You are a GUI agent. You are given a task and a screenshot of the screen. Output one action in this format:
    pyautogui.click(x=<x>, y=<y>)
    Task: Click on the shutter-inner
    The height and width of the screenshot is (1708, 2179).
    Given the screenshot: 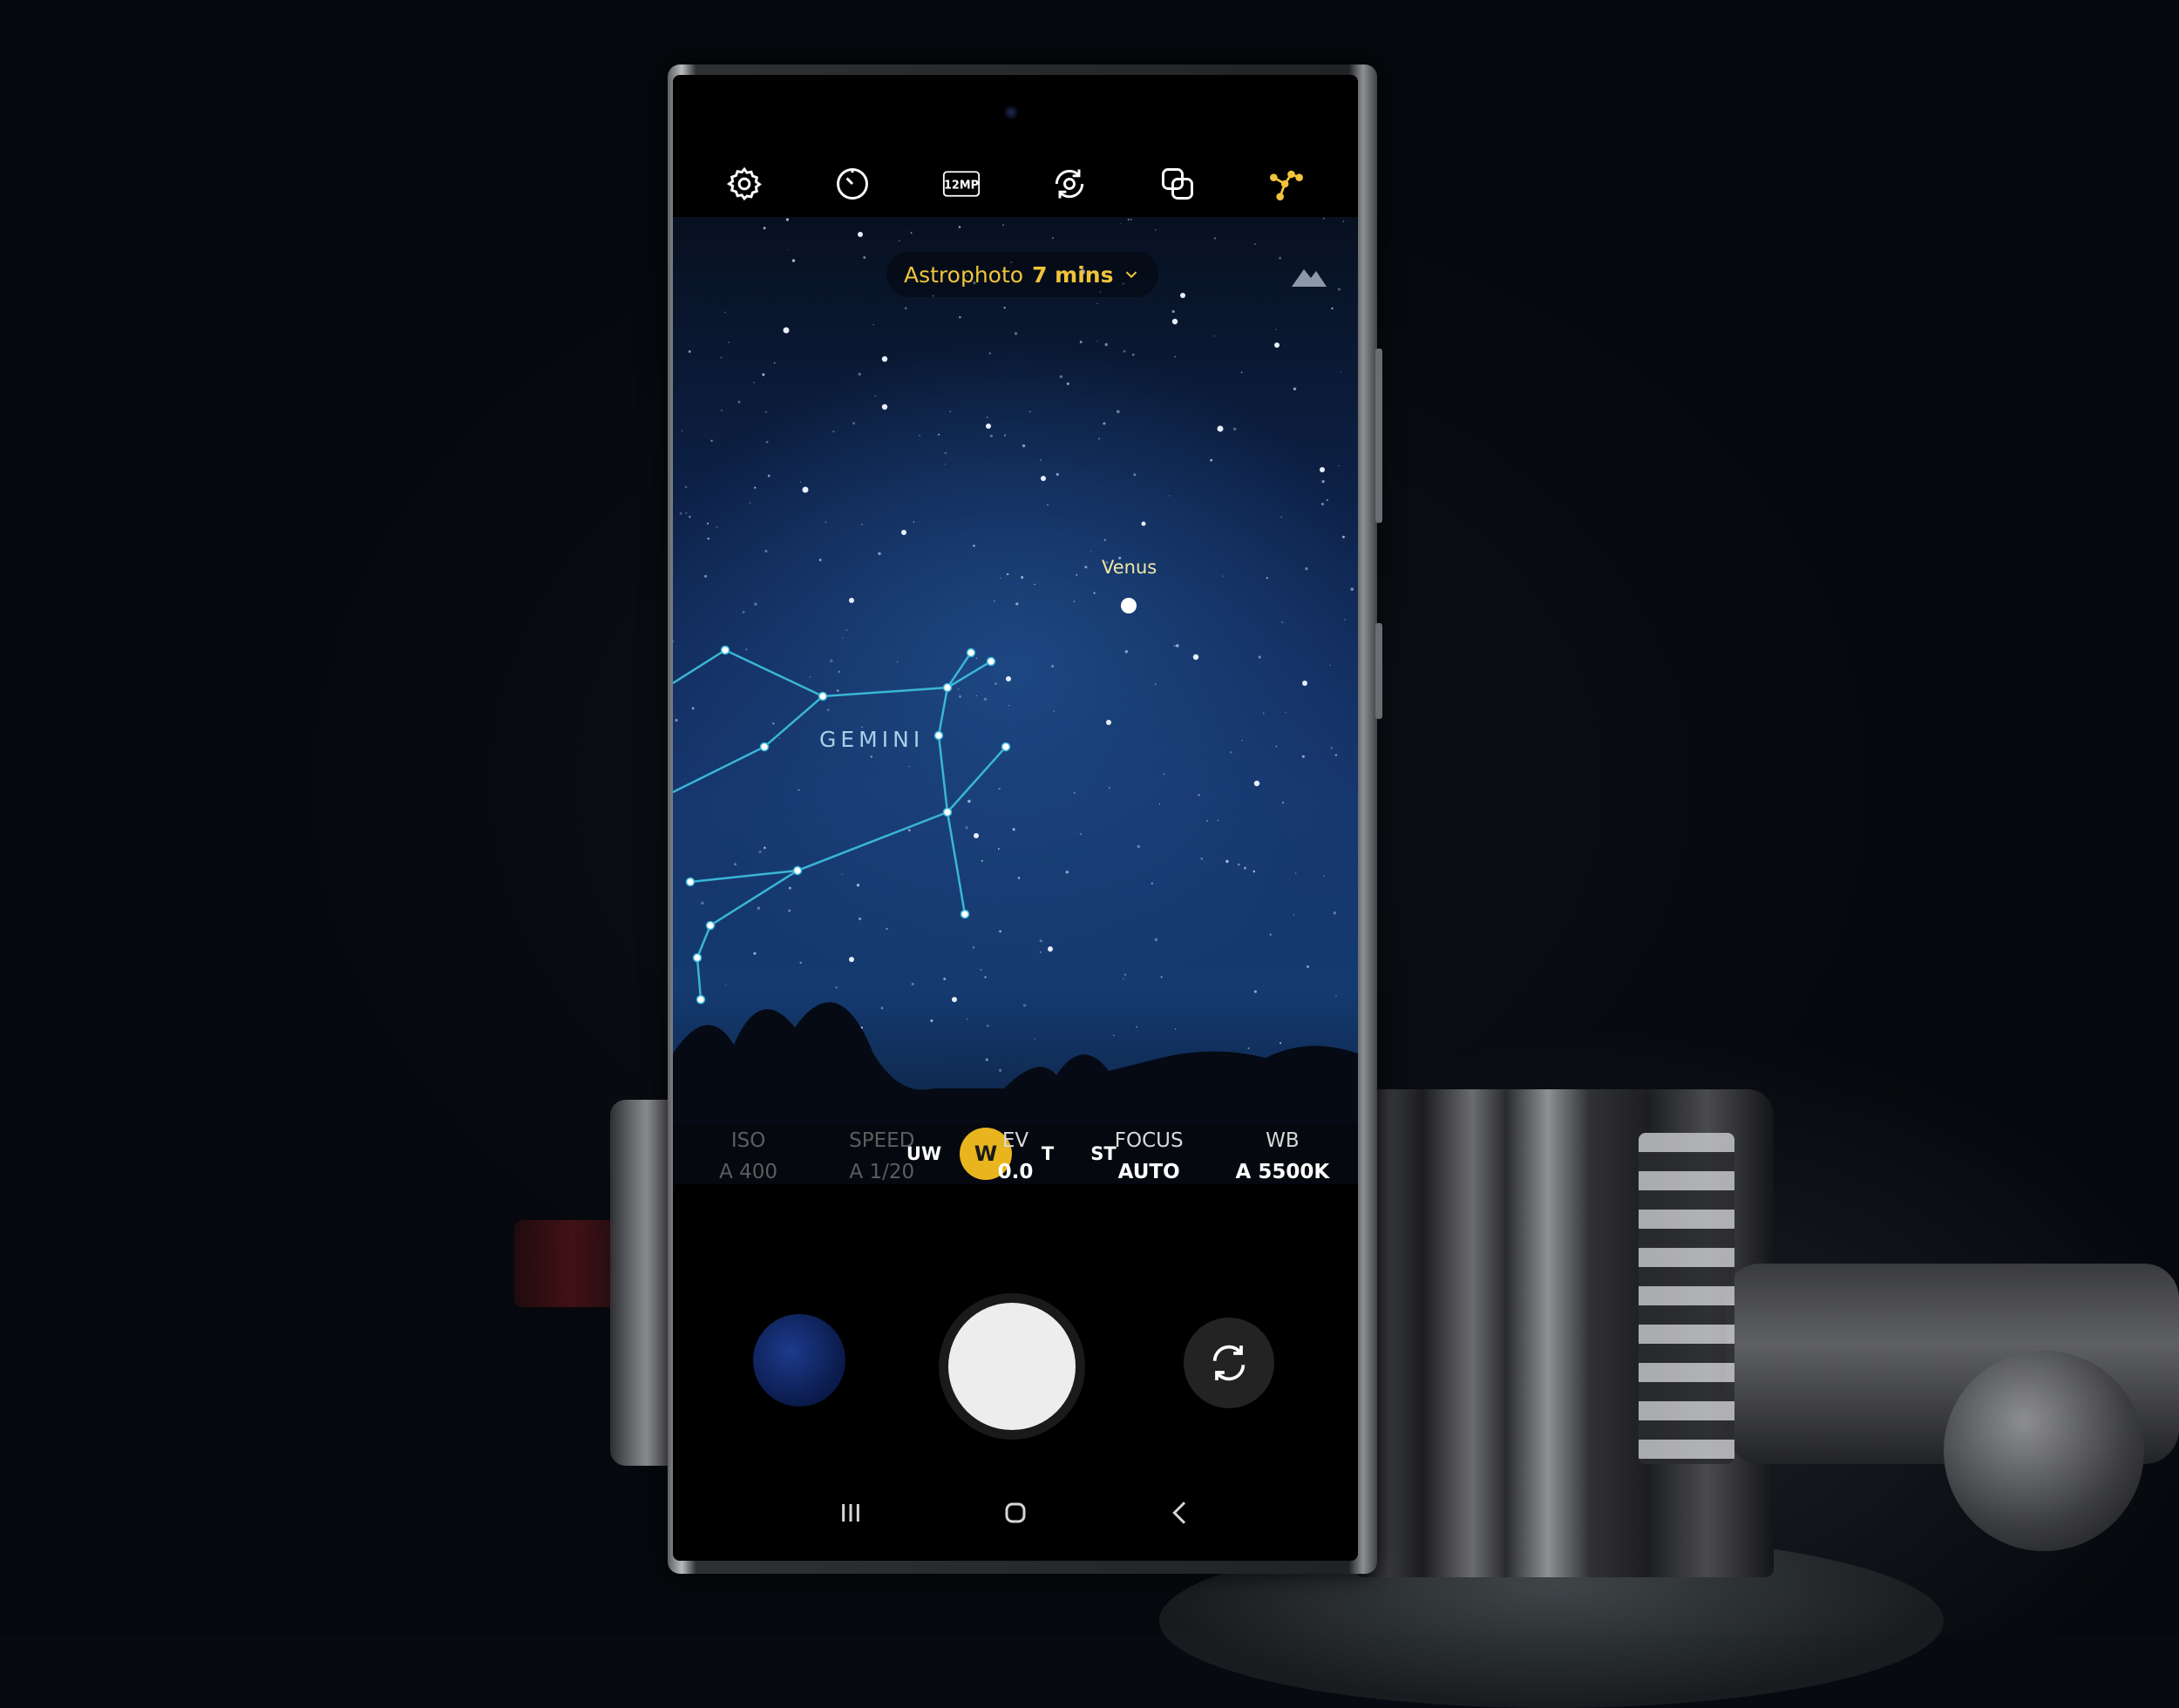 What is the action you would take?
    pyautogui.click(x=1012, y=1366)
    